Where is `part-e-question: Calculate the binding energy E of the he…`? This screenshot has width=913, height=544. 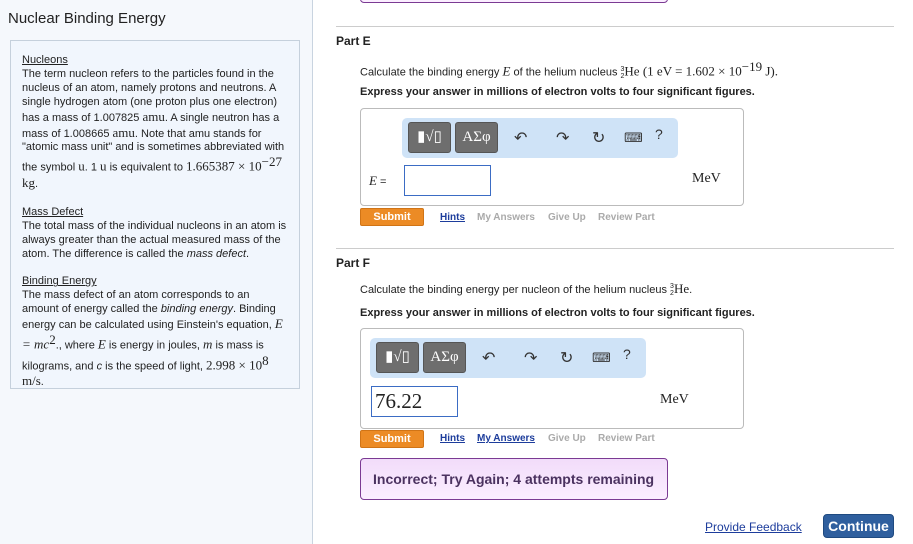 part-e-question: Calculate the binding energy E of the he… is located at coordinates (569, 69).